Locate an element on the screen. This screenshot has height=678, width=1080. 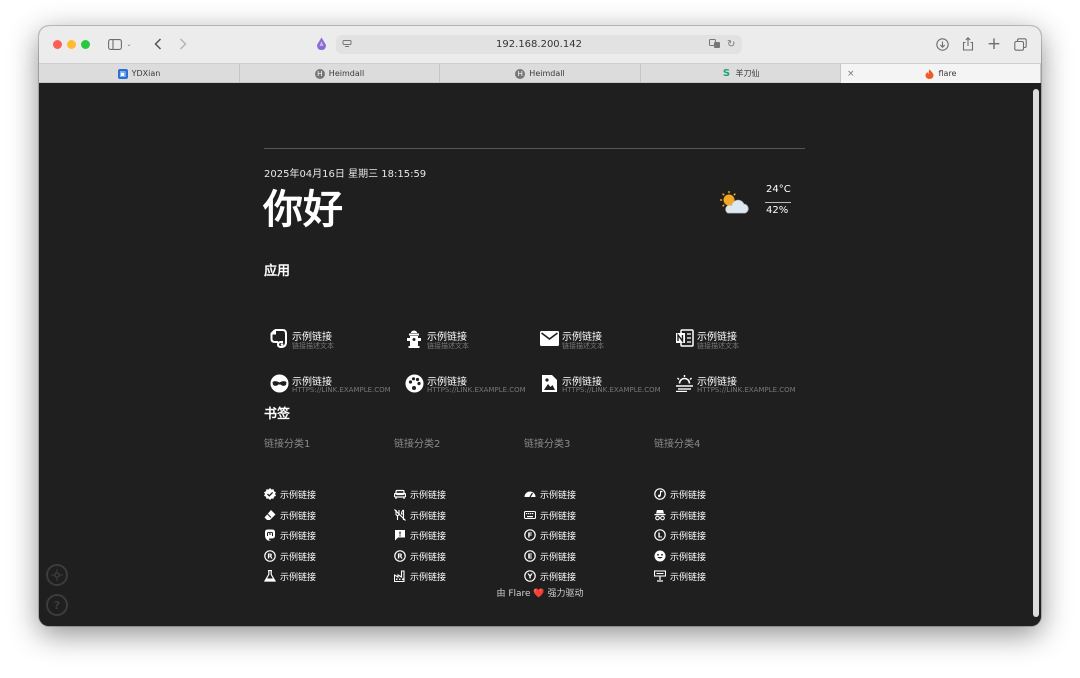
close-tab-icon: × is located at coordinates (851, 74).